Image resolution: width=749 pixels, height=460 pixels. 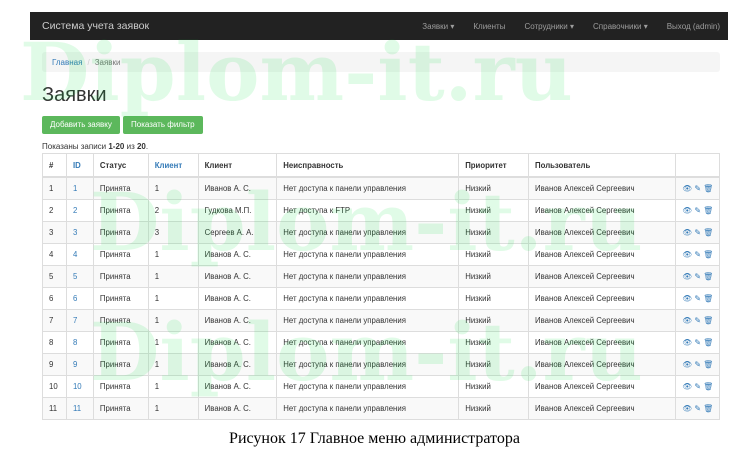 I want to click on nav-employees: Сотрудники ▾, so click(x=549, y=26).